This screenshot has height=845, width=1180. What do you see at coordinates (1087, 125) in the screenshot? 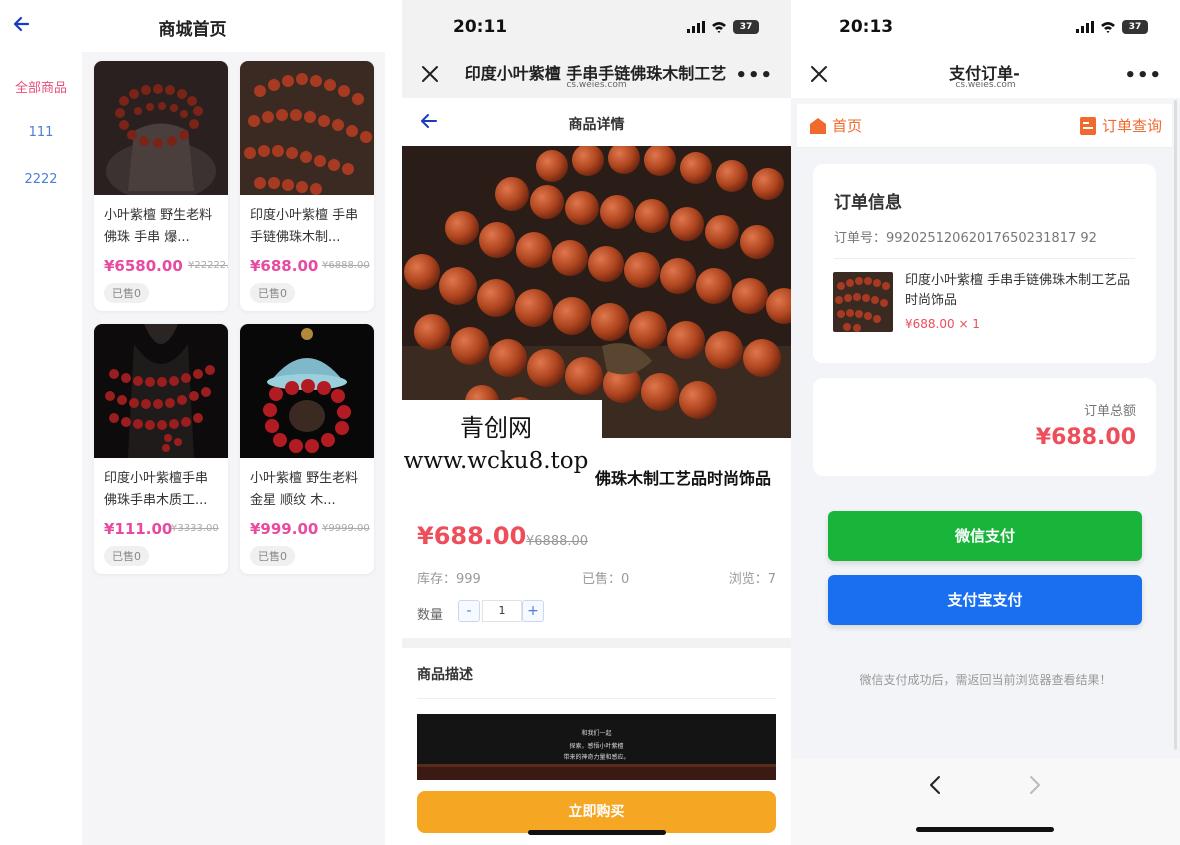
I see `order-list-icon` at bounding box center [1087, 125].